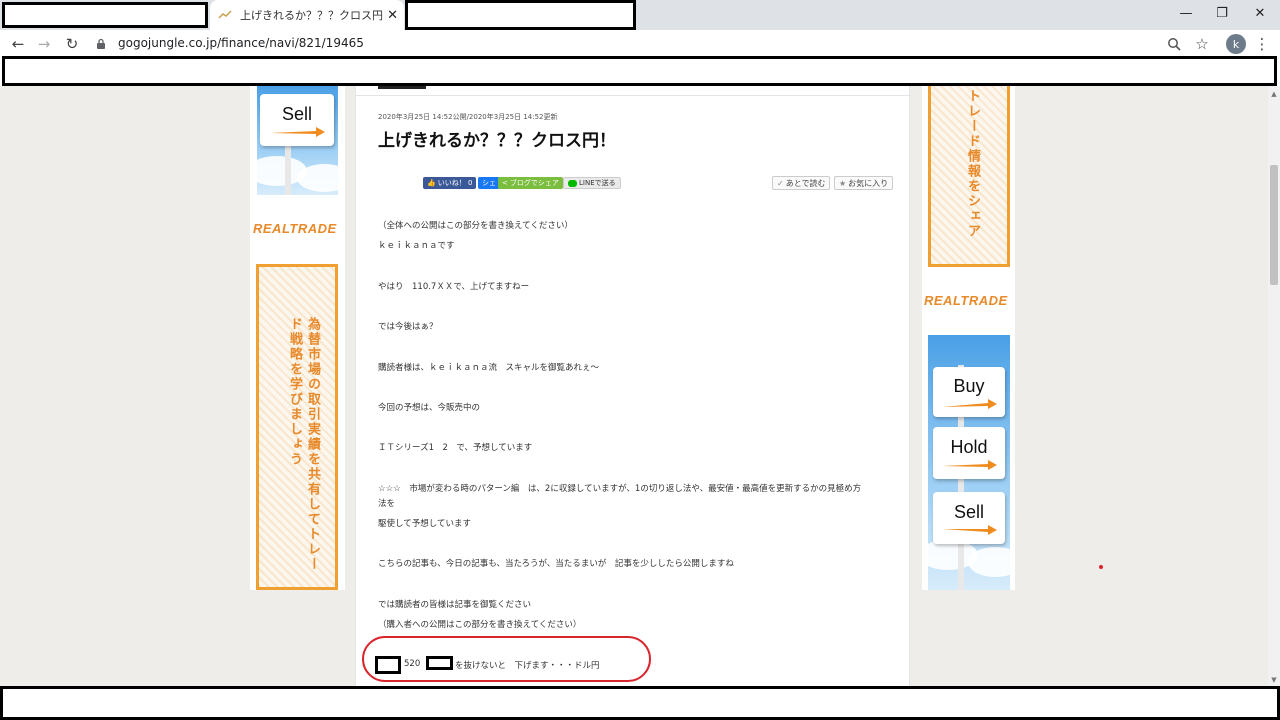  What do you see at coordinates (468, 117) in the screenshot?
I see `post-date: 2020年3月25日 14:52公開/2020年3月25日 14:52更新` at bounding box center [468, 117].